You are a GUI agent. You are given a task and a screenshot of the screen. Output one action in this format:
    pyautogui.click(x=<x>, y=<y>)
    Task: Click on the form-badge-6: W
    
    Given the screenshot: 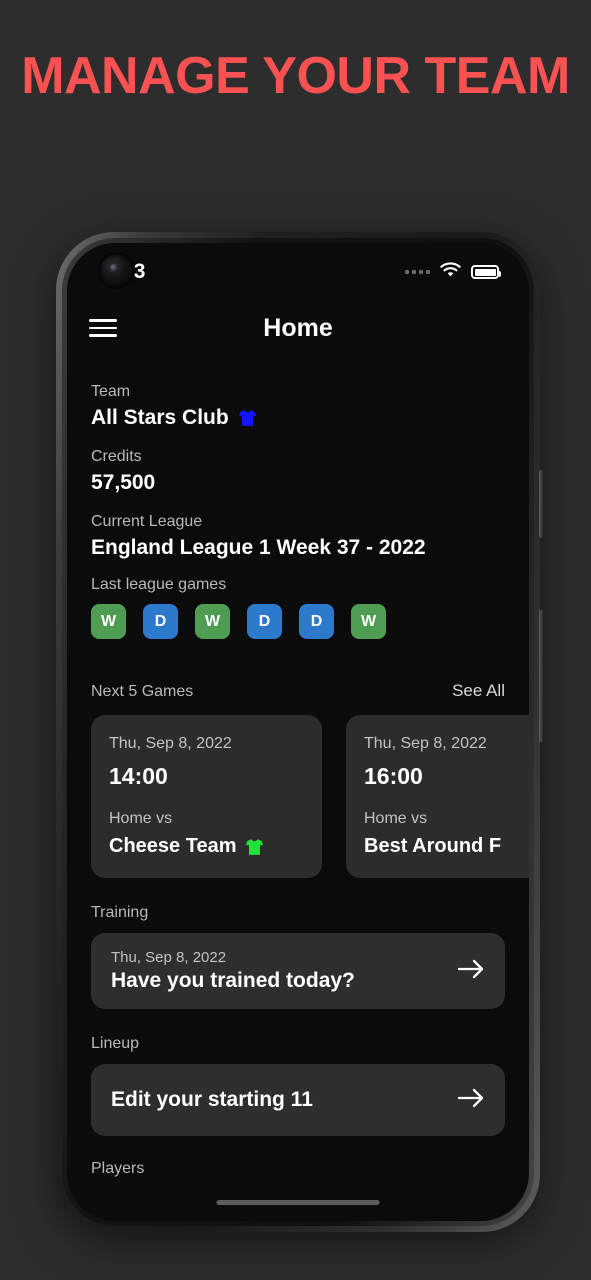 What is the action you would take?
    pyautogui.click(x=368, y=621)
    